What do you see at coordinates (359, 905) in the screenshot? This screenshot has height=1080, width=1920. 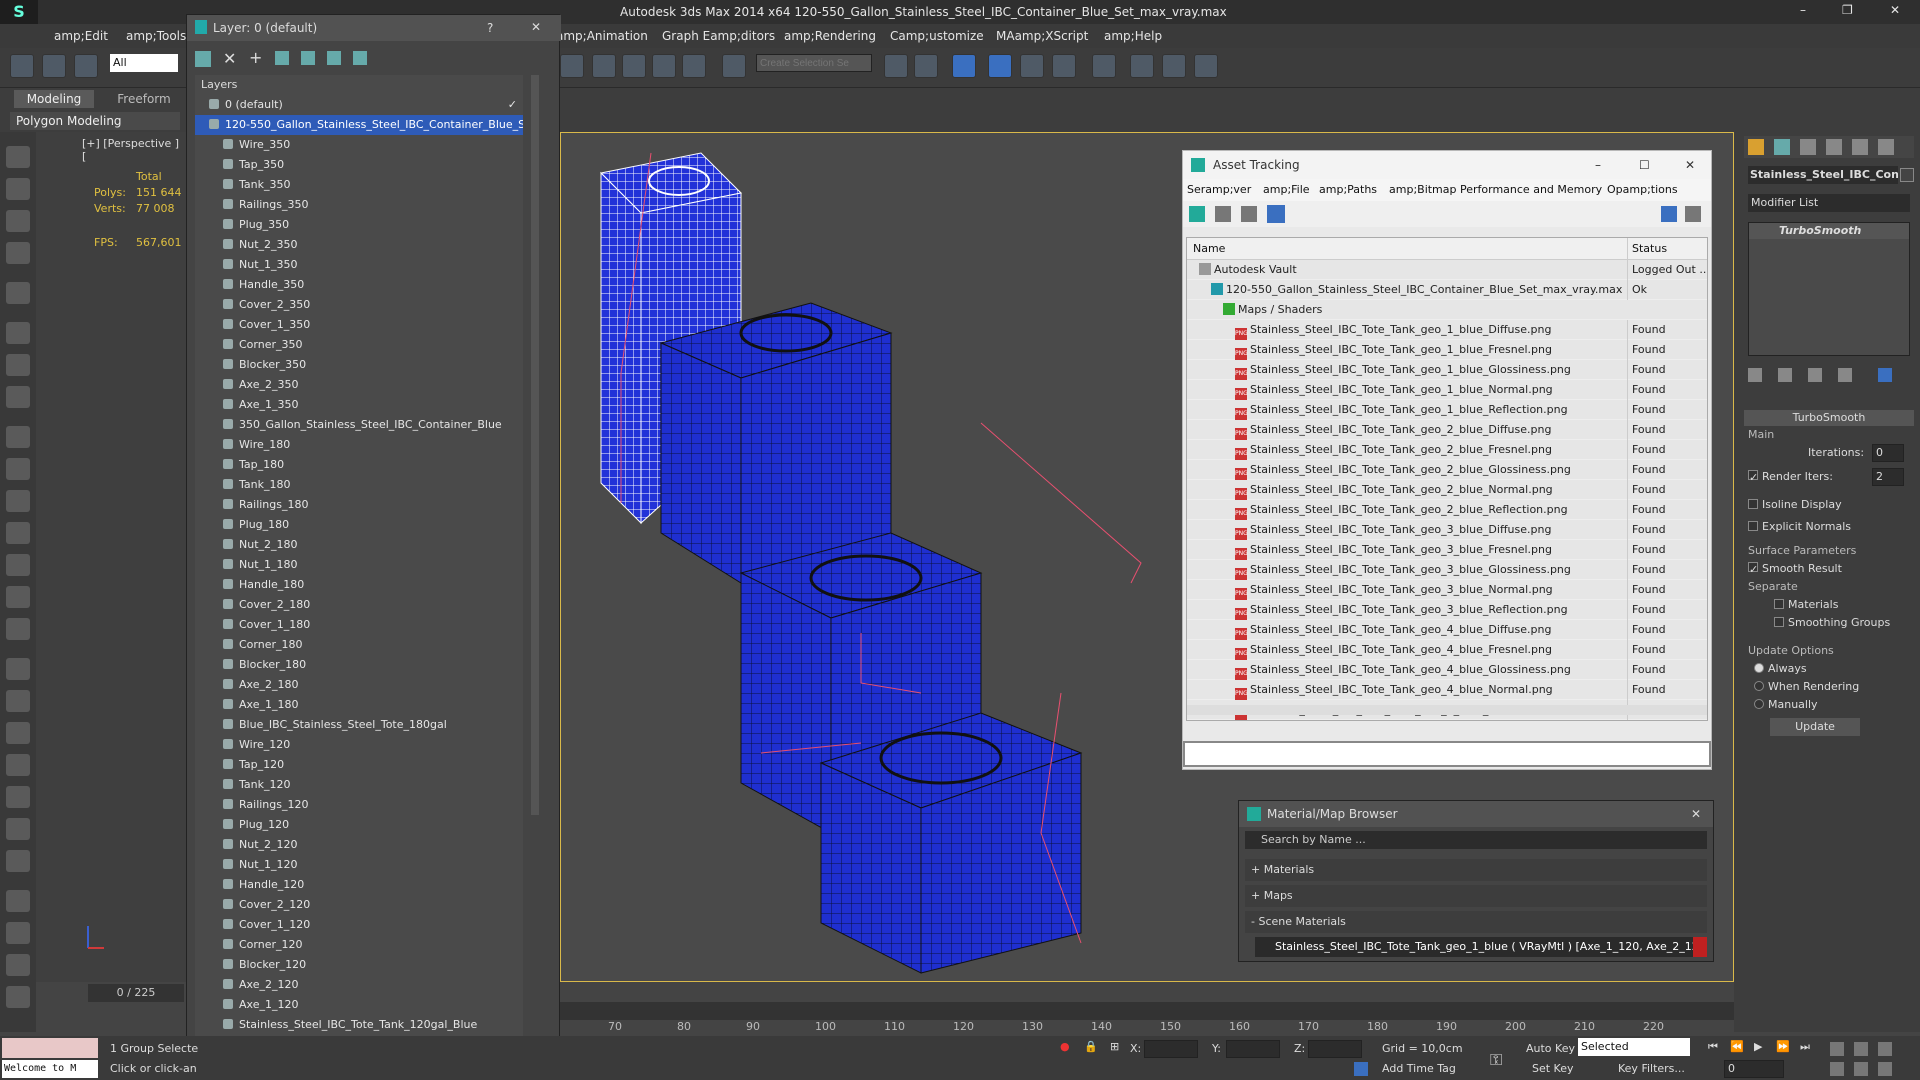 I see `layer-row: Cover_2_120` at bounding box center [359, 905].